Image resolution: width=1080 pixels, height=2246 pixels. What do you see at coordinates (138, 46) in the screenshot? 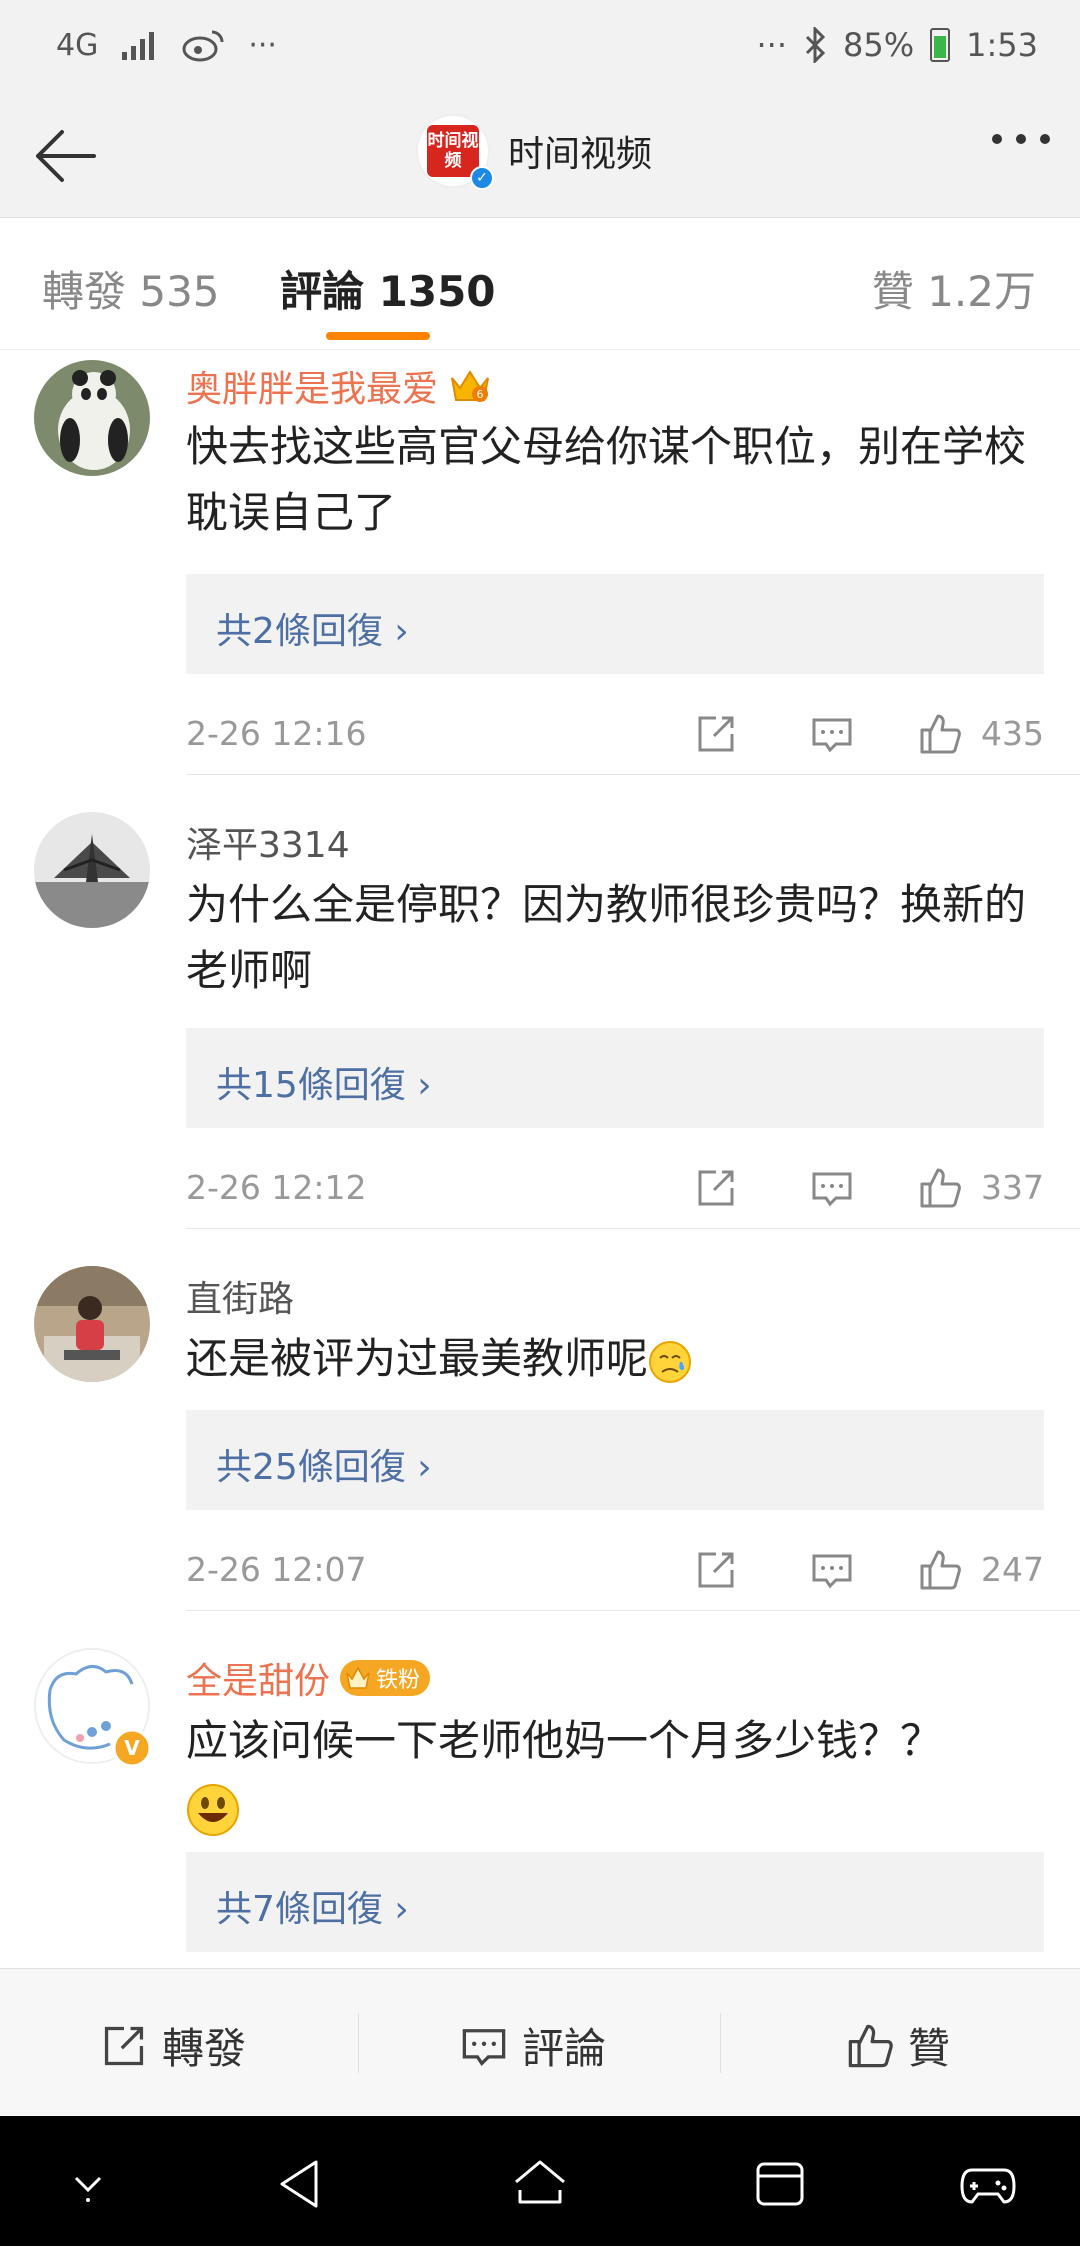
I see `signal-icon` at bounding box center [138, 46].